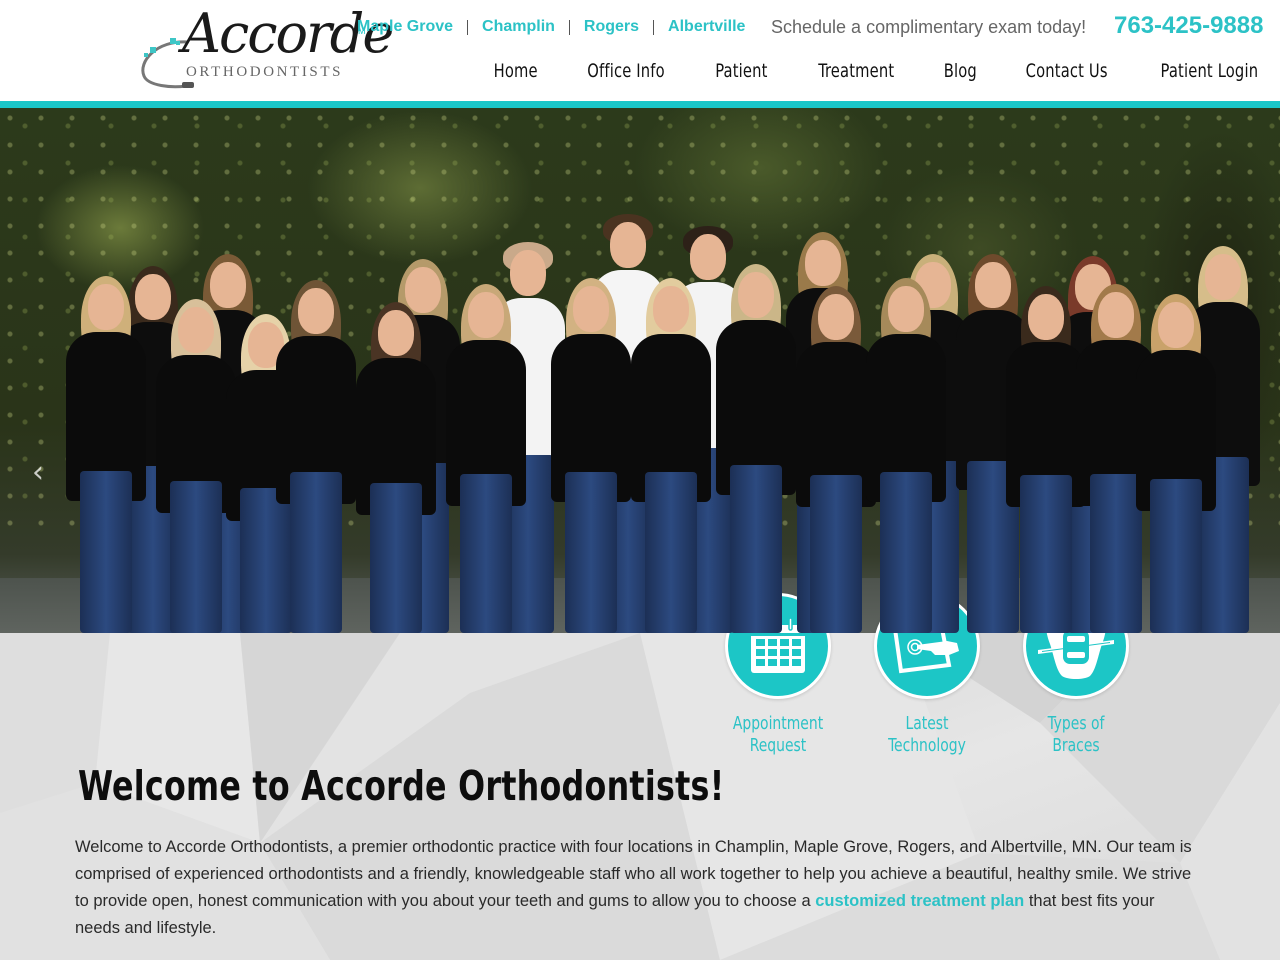  I want to click on header-accent-bar, so click(640, 104).